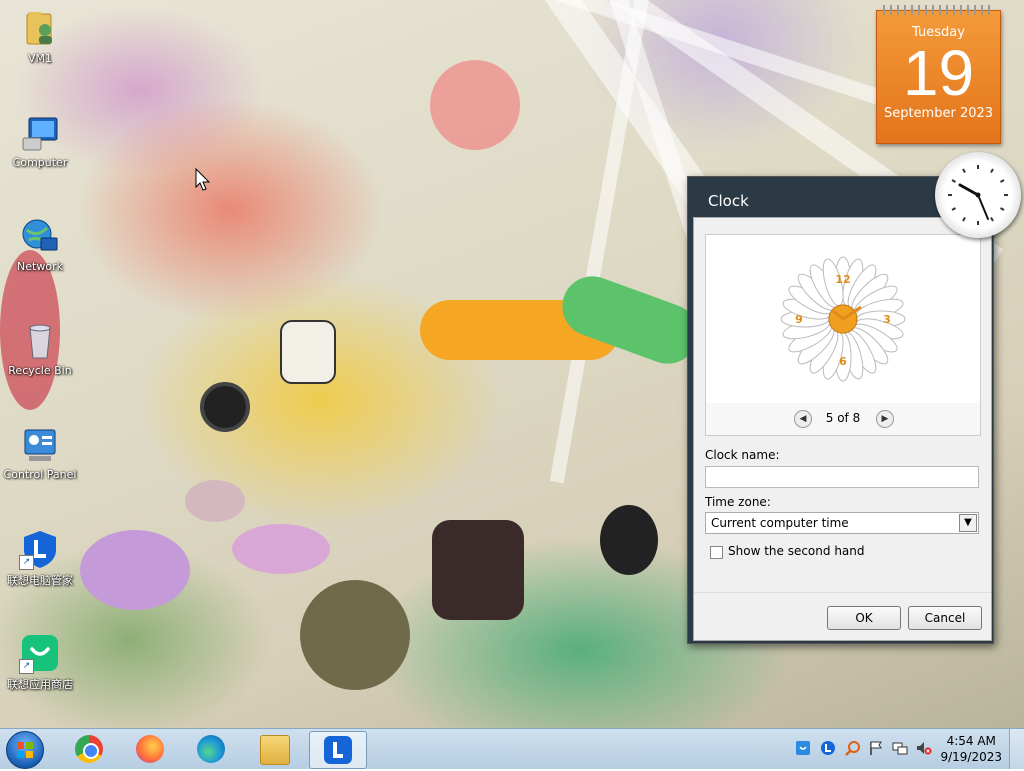 This screenshot has width=1024, height=771. Describe the element at coordinates (738, 502) in the screenshot. I see `time-zone-label: Time zone:` at that location.